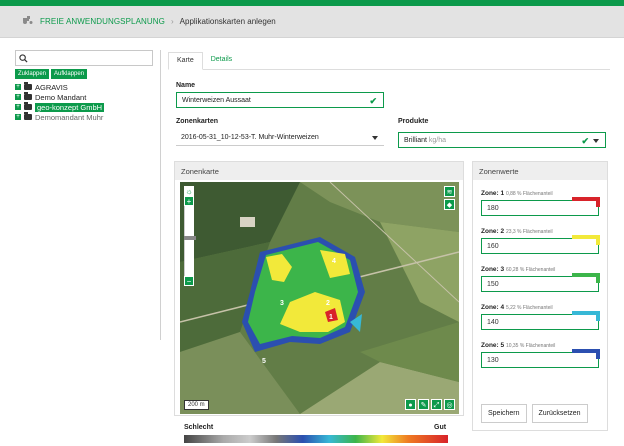 The height and width of the screenshot is (446, 624). Describe the element at coordinates (282, 303) in the screenshot. I see `zone-label-3: 3` at that location.